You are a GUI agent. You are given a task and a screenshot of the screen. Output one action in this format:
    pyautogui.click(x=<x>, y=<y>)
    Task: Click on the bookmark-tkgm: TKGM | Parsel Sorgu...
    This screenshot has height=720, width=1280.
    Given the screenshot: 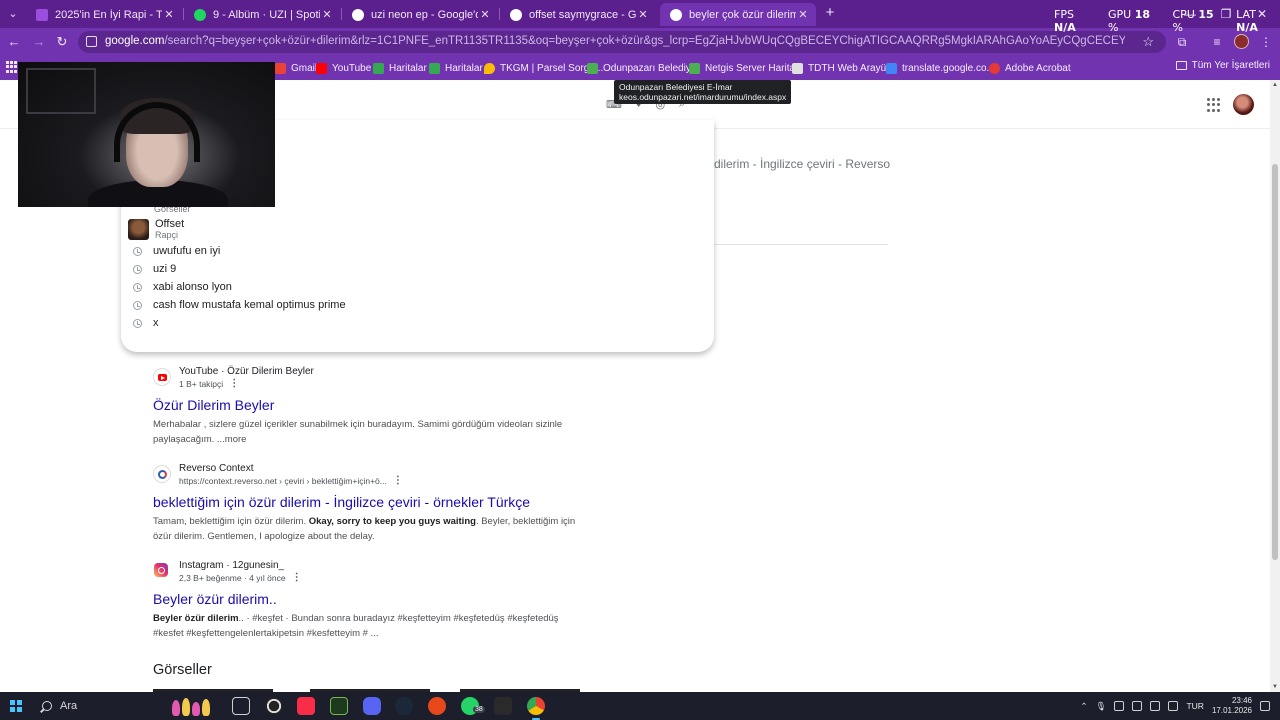 What is the action you would take?
    pyautogui.click(x=543, y=68)
    